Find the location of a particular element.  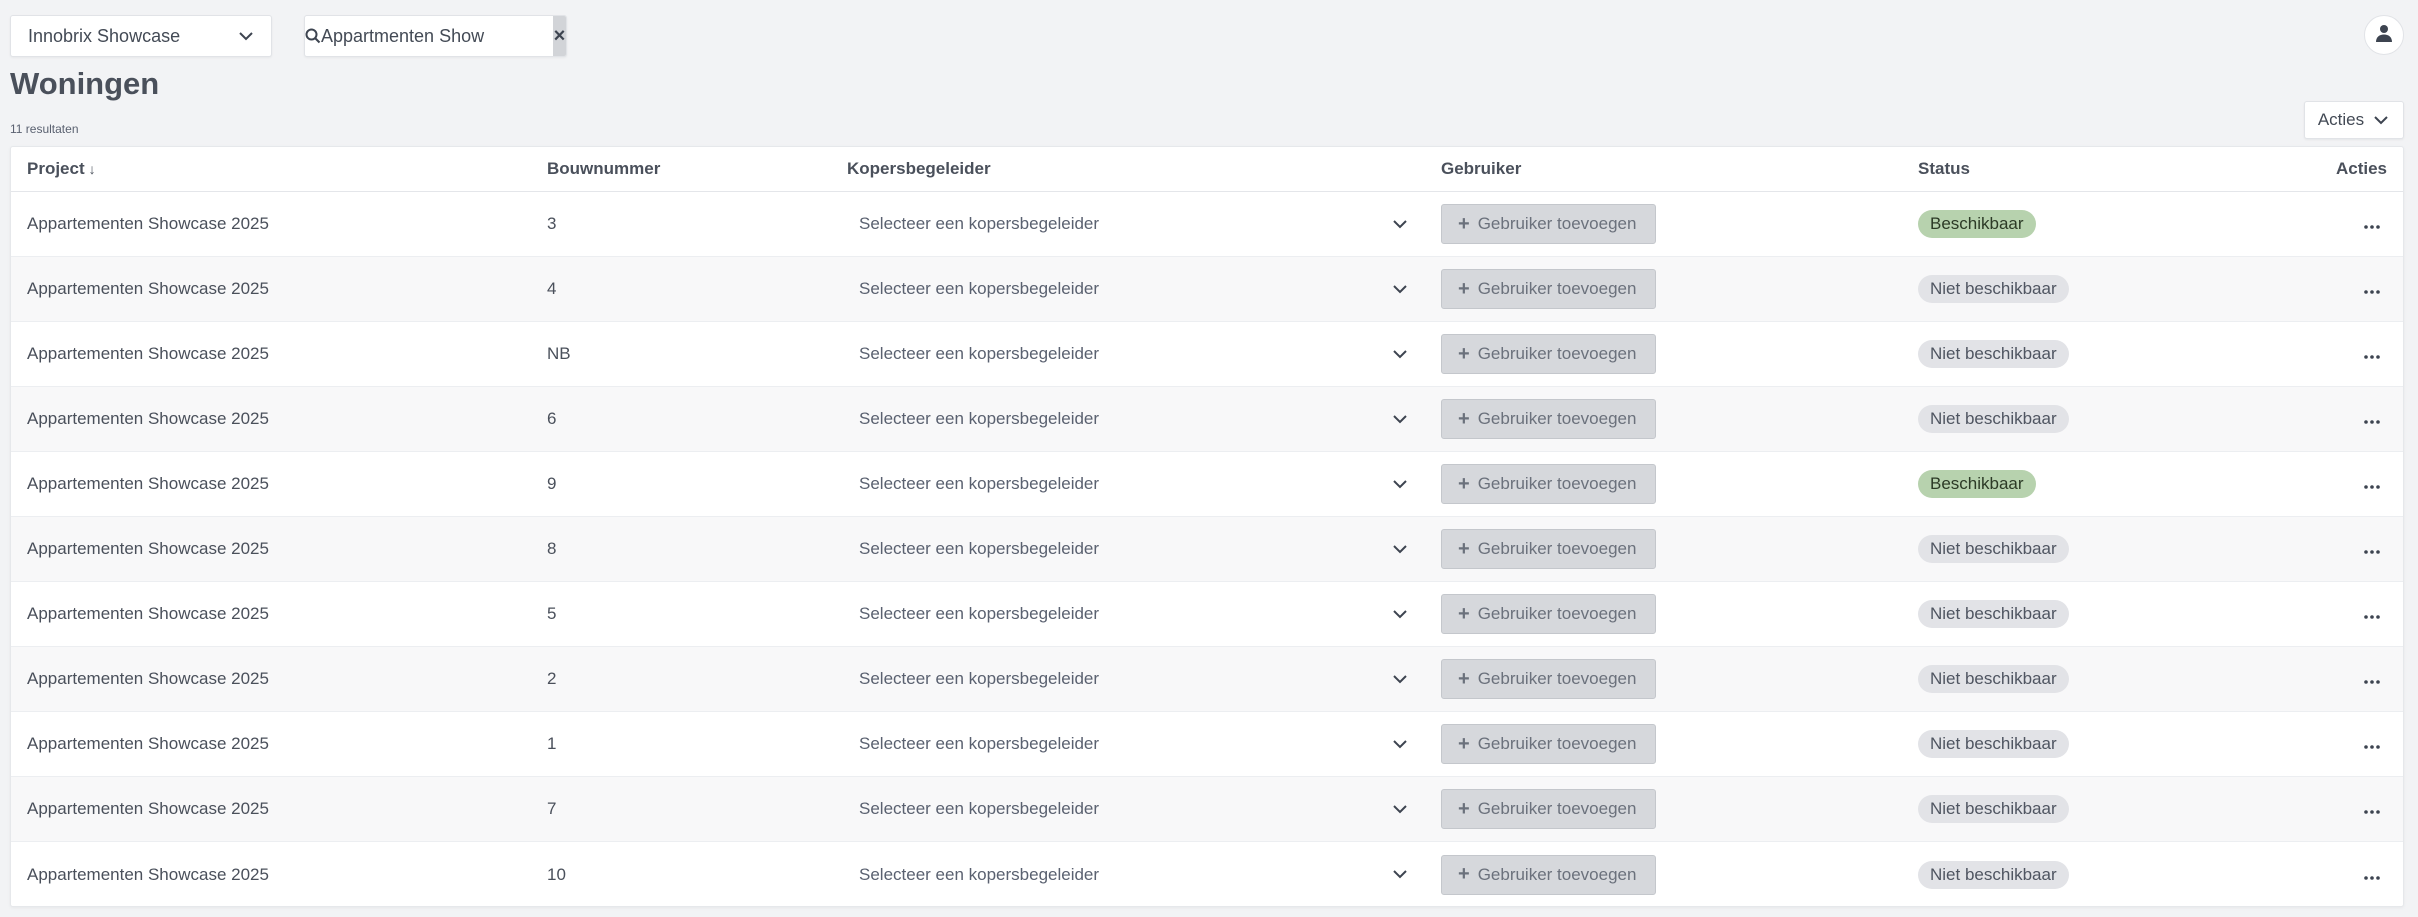

project-select: Innobrix Showcase is located at coordinates (141, 36).